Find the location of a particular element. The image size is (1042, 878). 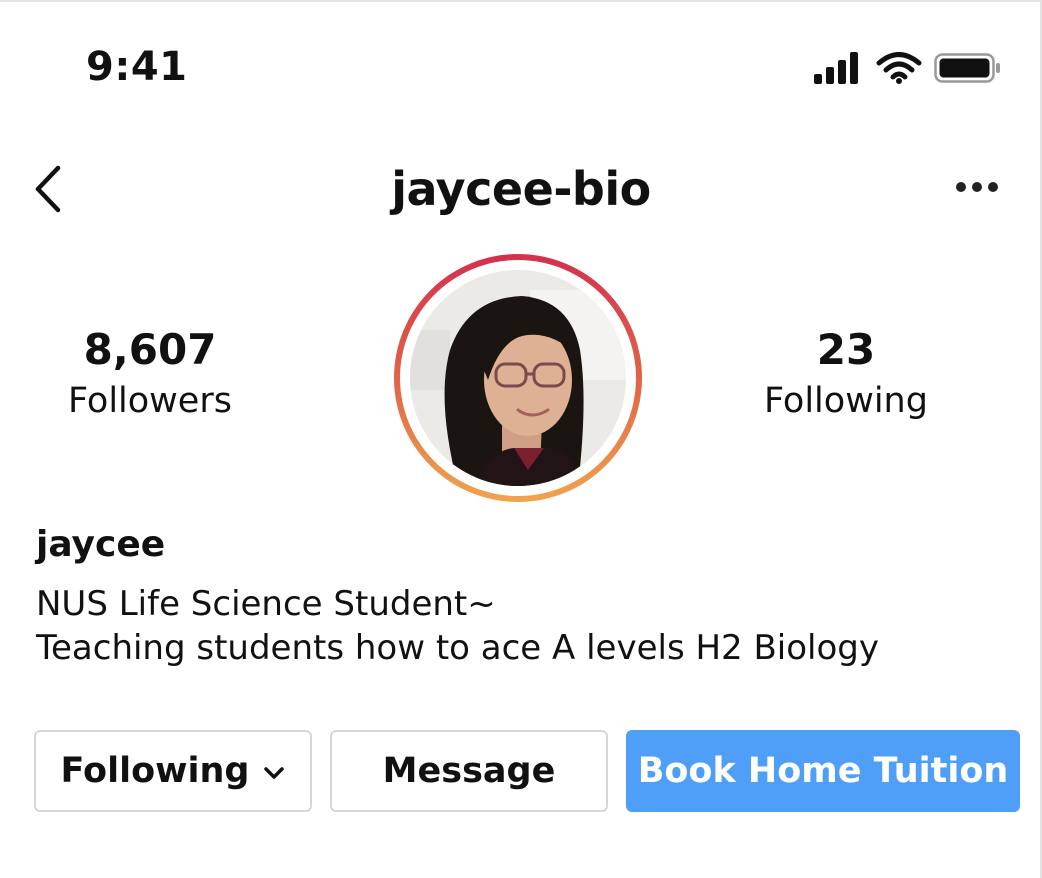

story-ring is located at coordinates (518, 378).